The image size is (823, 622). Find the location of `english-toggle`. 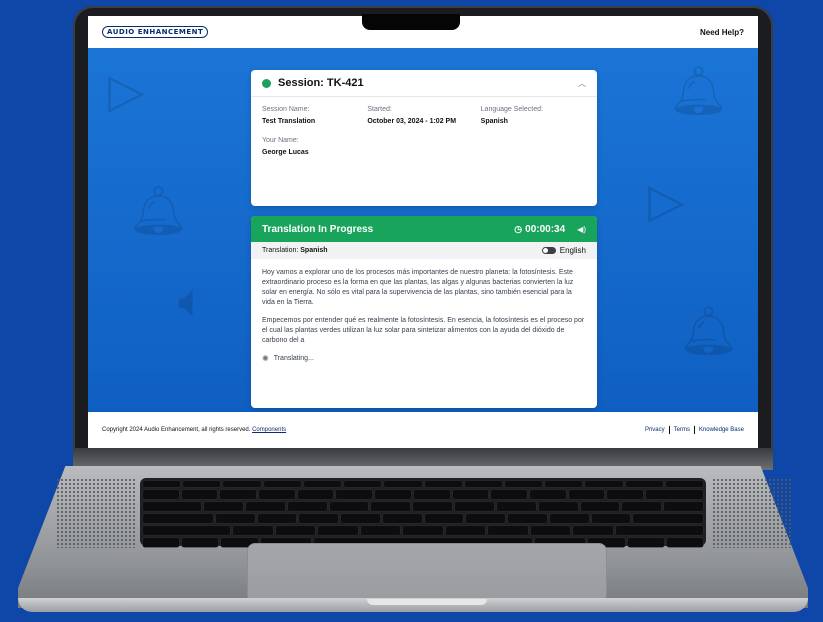

english-toggle is located at coordinates (548, 250).